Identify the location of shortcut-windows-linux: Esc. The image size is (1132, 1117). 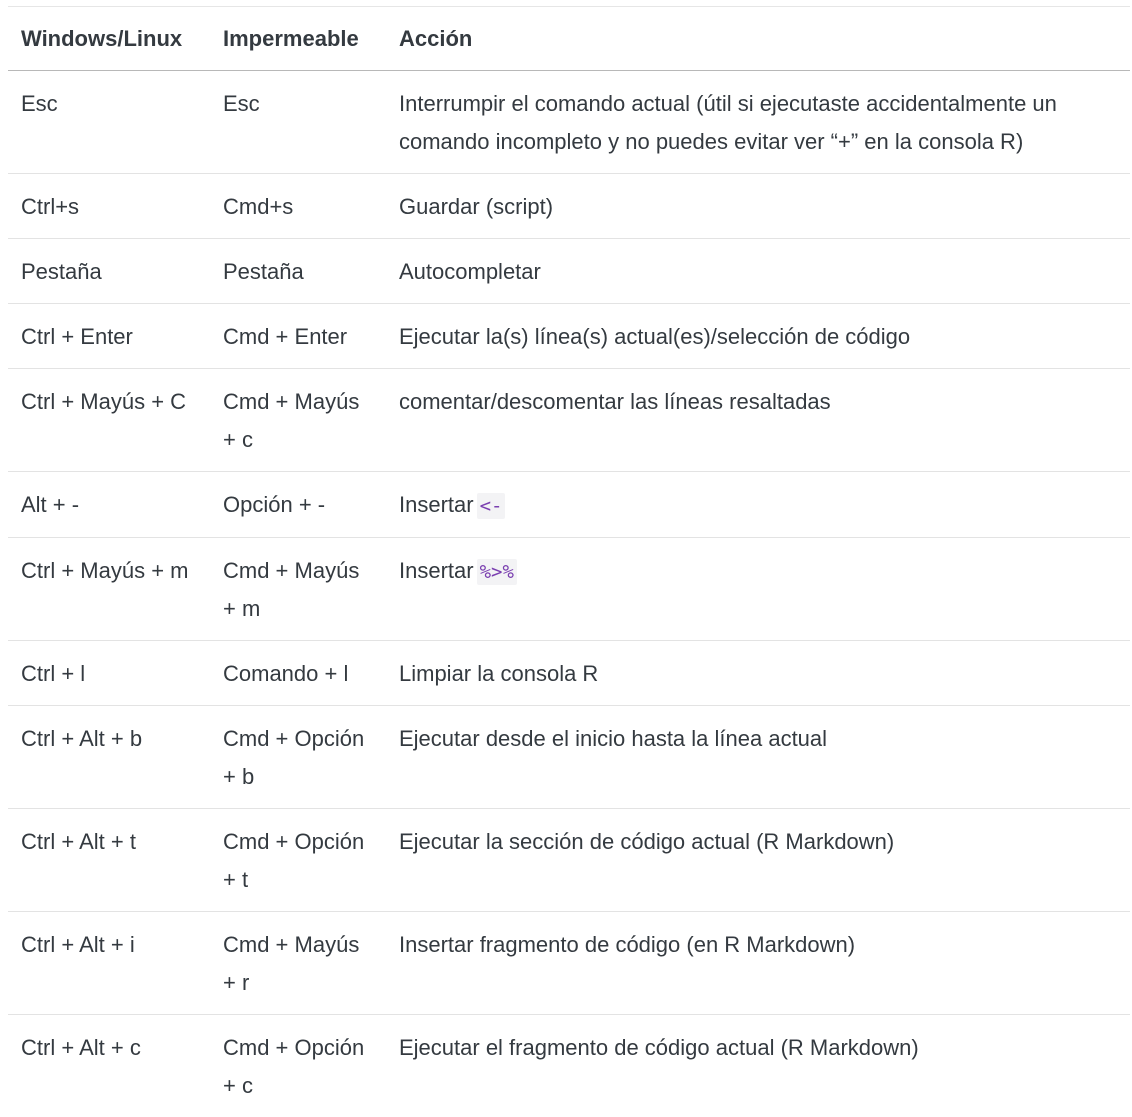
(109, 122).